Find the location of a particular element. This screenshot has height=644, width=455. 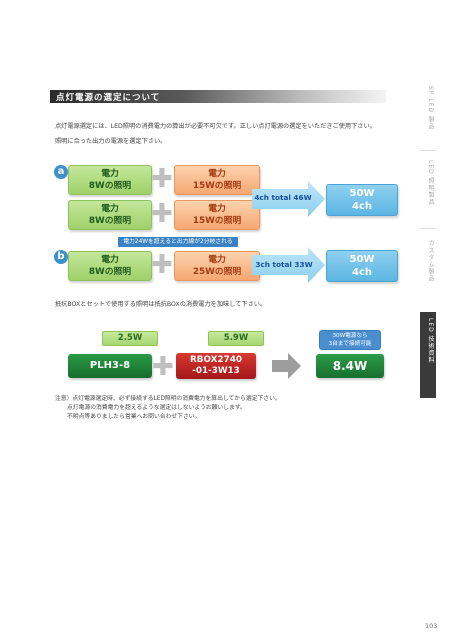

a-row1-green-box: 電力 8Wの照明 is located at coordinates (110, 180).